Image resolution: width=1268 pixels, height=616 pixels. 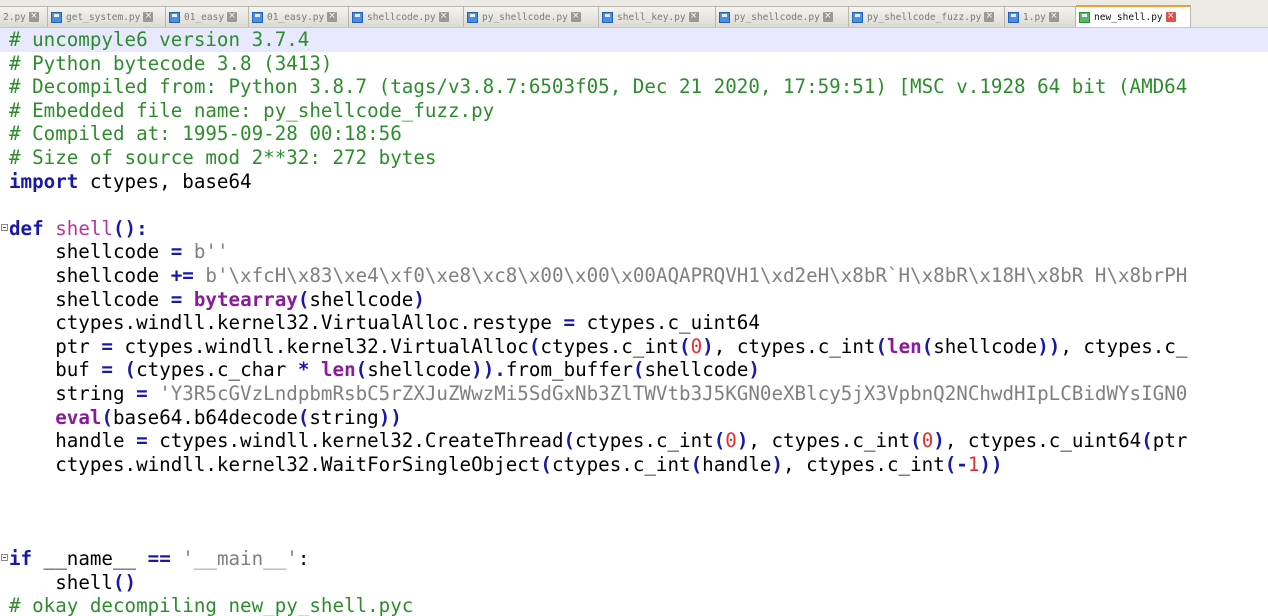 I want to click on code-token: eval, so click(x=78, y=417).